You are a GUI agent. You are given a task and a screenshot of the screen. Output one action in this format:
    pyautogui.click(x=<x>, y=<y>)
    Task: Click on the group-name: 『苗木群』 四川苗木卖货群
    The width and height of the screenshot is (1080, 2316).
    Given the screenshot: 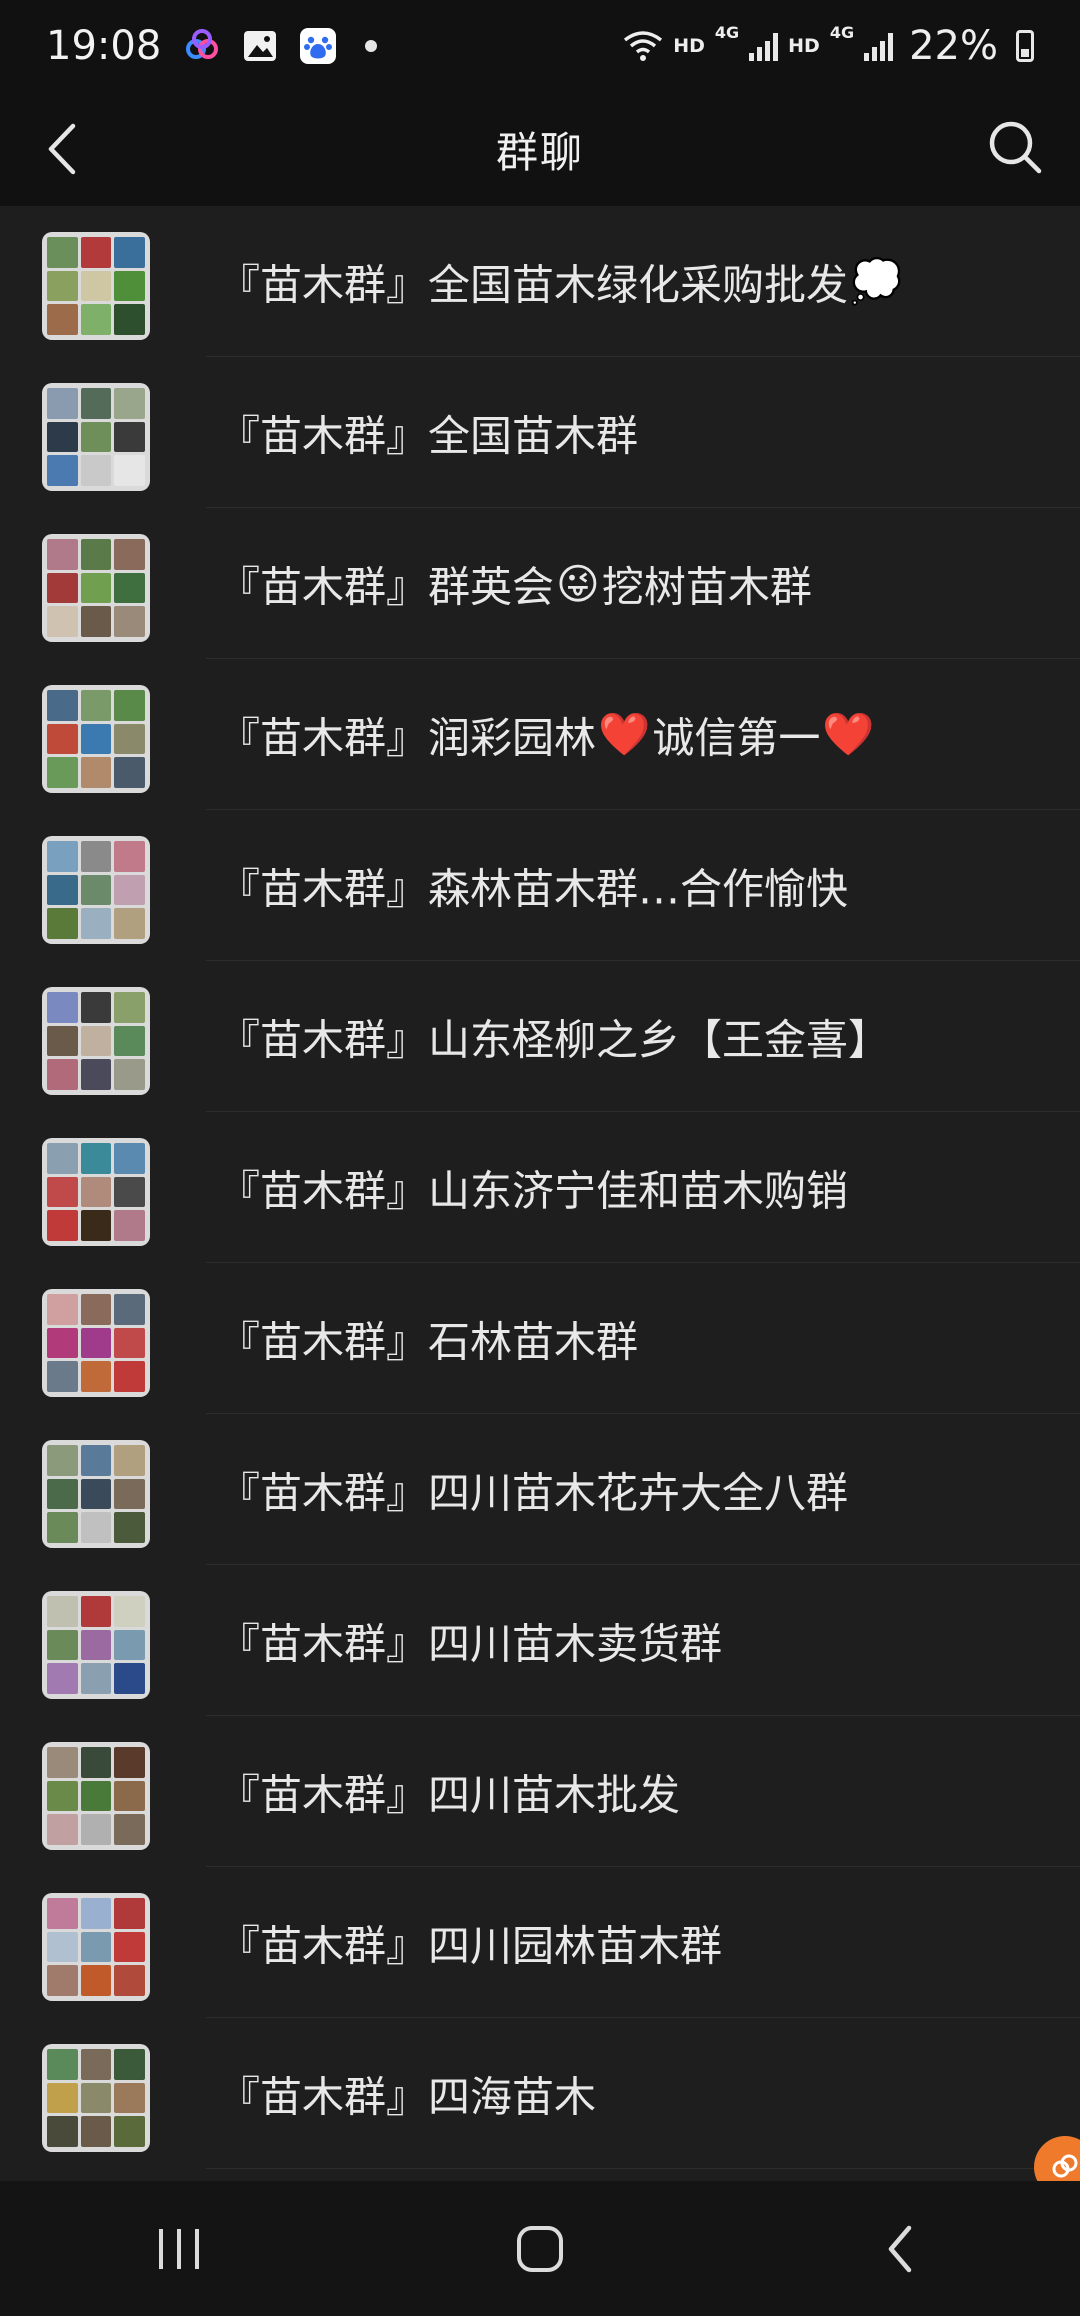 What is the action you would take?
    pyautogui.click(x=470, y=1640)
    